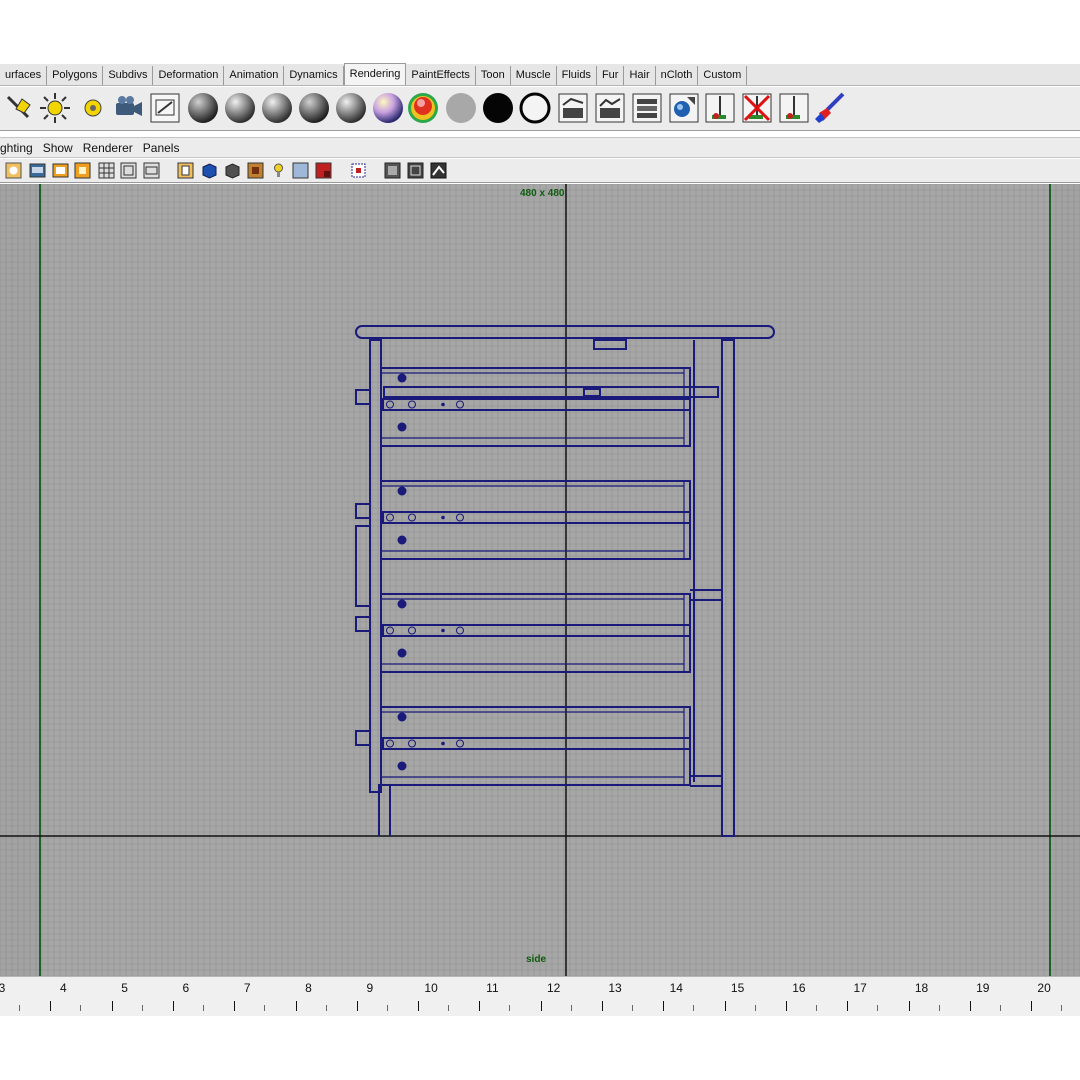 The width and height of the screenshot is (1080, 1080). What do you see at coordinates (684, 108) in the screenshot?
I see `hypershade-icon` at bounding box center [684, 108].